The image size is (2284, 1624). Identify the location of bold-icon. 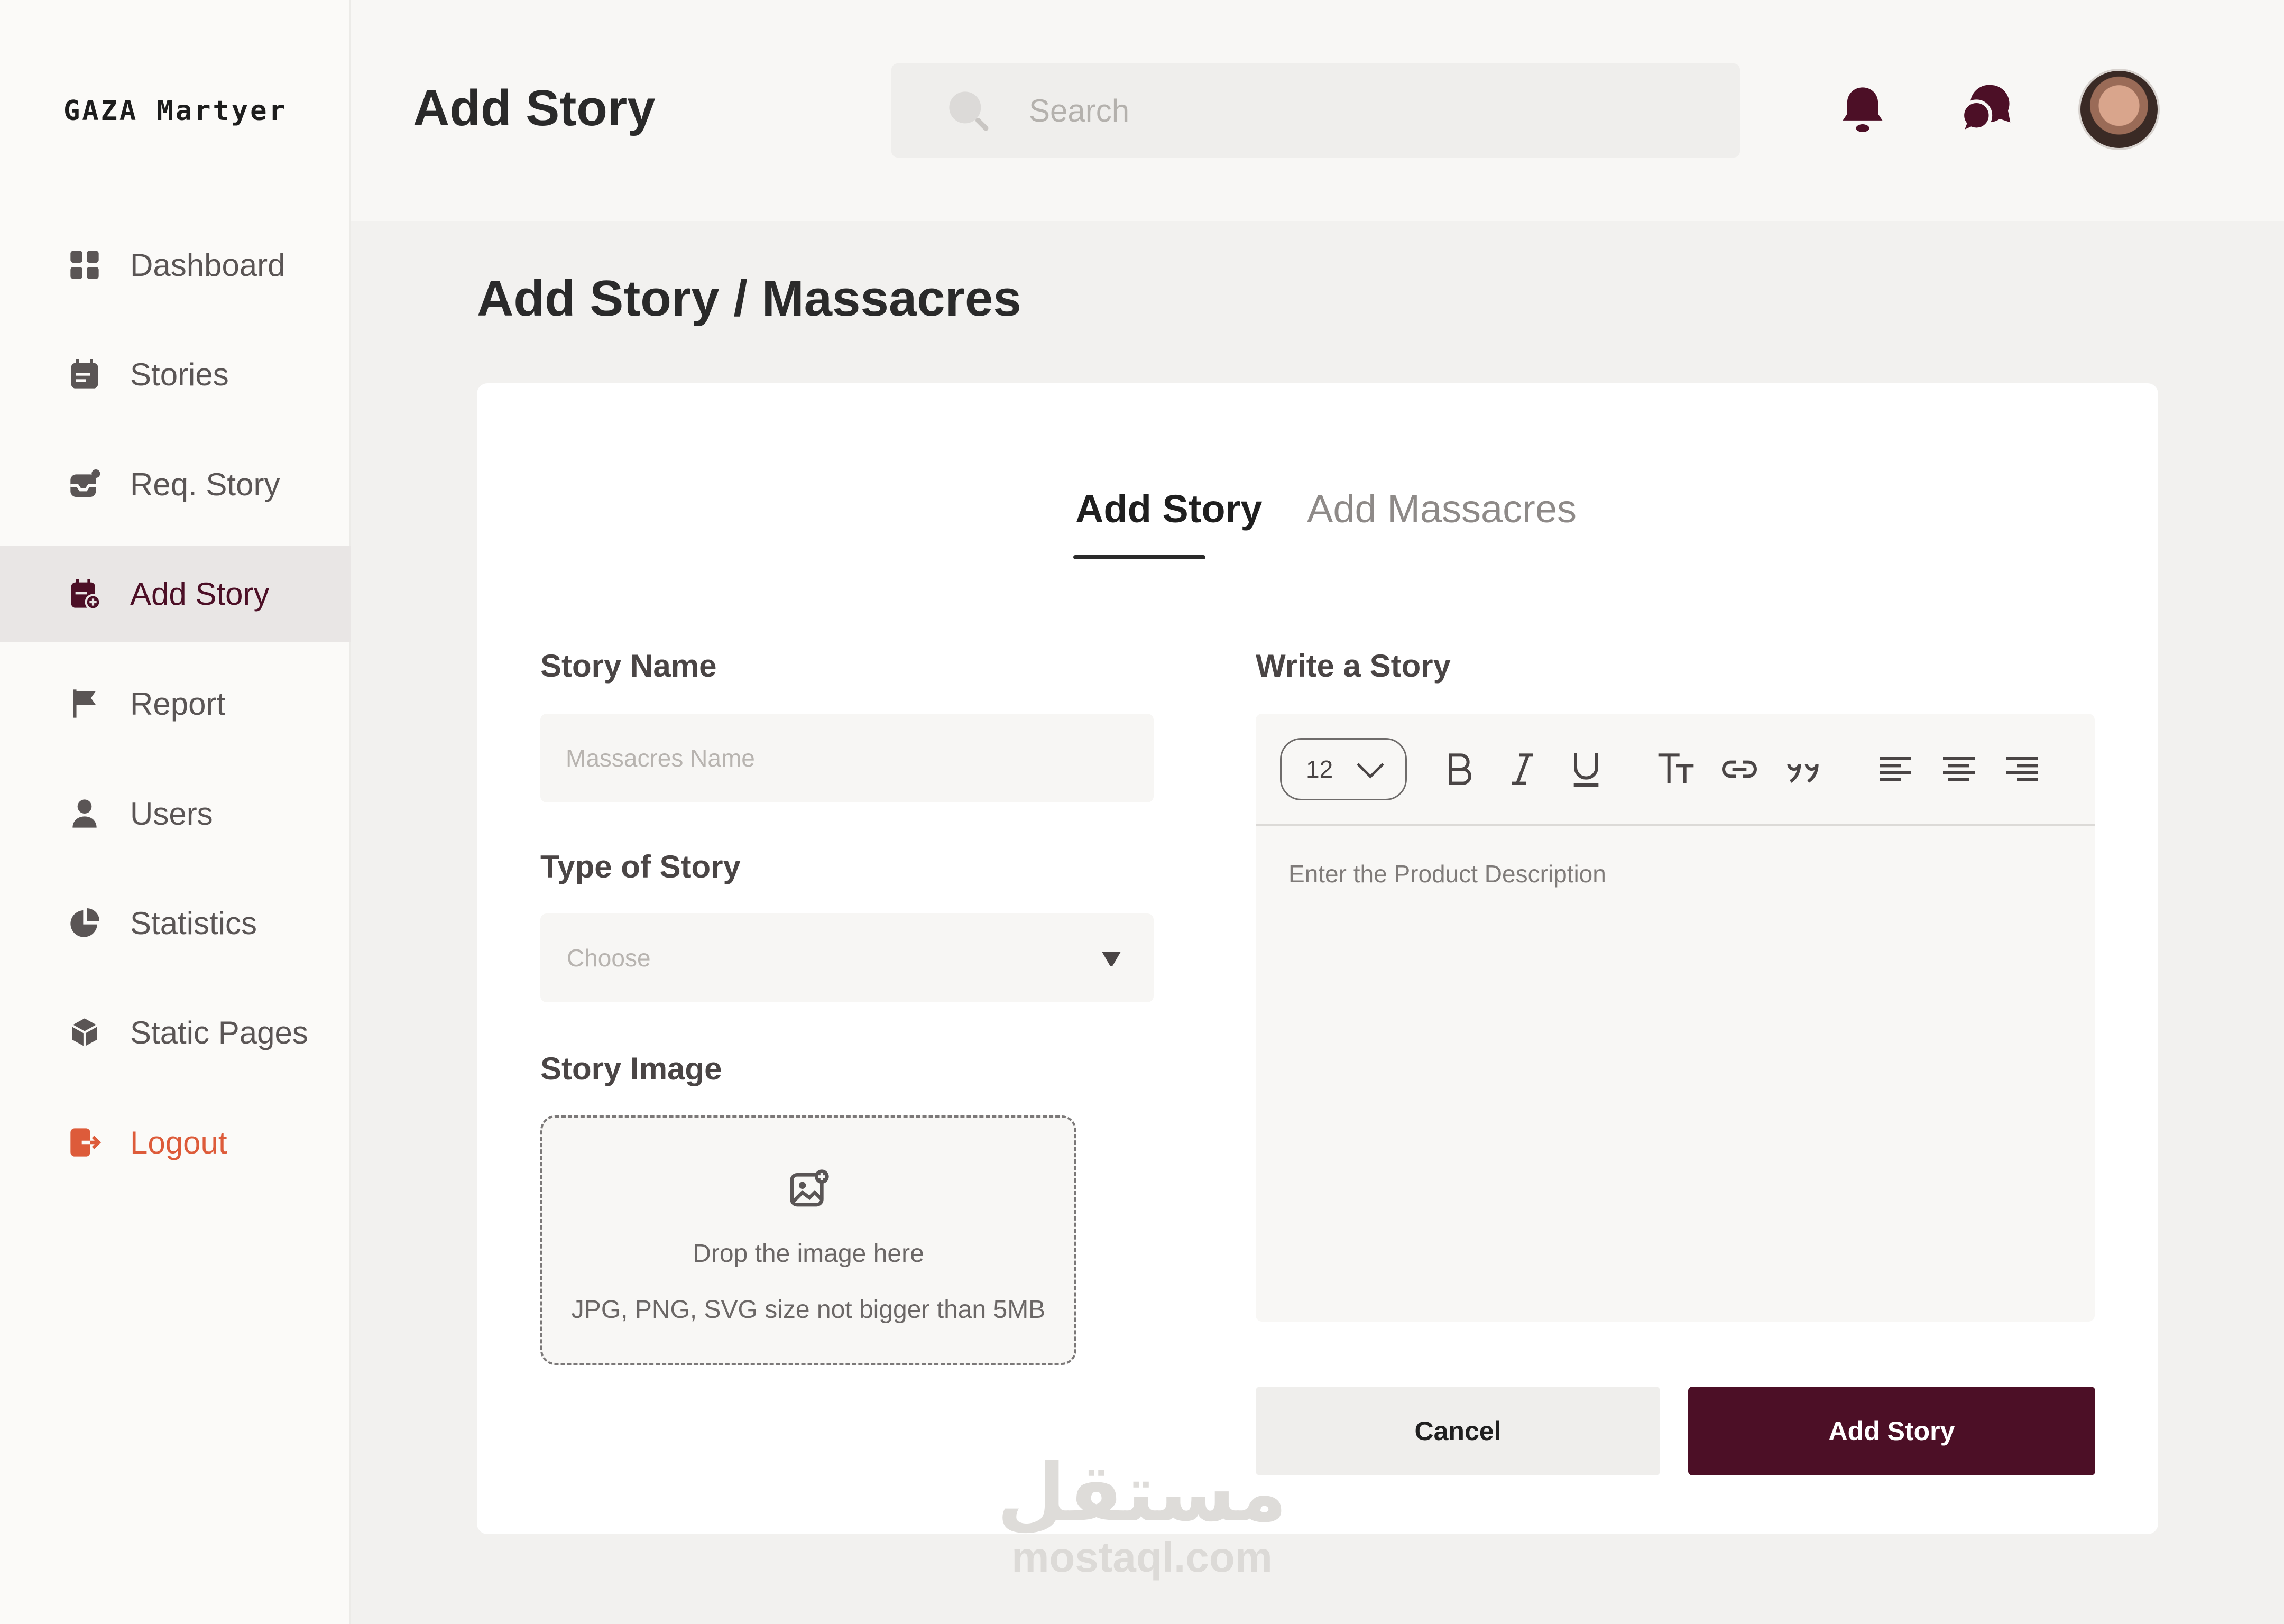
(1460, 769).